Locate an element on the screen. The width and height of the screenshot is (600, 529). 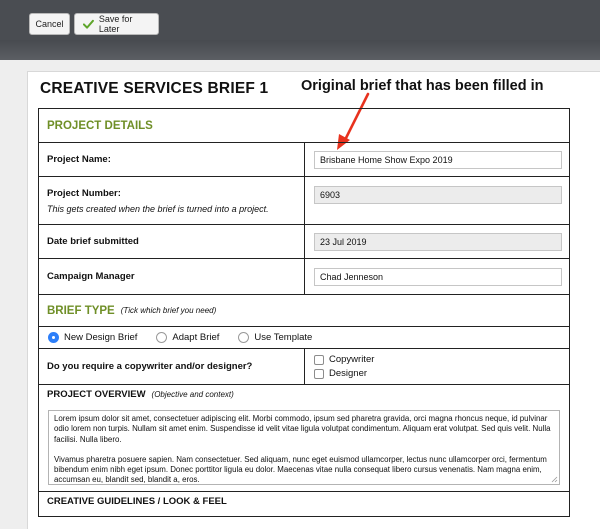
radio-label: Adapt Brief is located at coordinates (196, 337).